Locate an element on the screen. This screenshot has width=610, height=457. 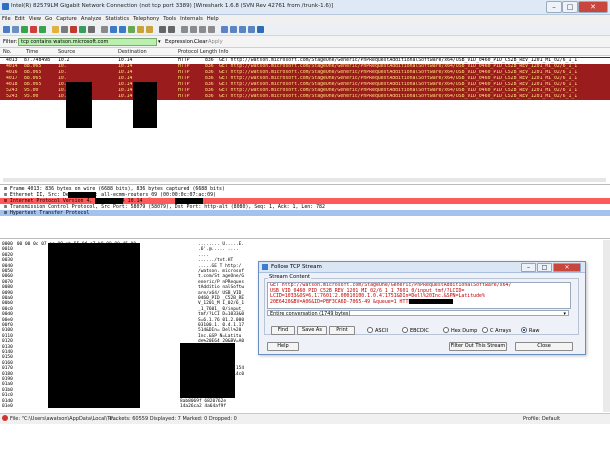
column-no: No. is located at coordinates (7, 52).